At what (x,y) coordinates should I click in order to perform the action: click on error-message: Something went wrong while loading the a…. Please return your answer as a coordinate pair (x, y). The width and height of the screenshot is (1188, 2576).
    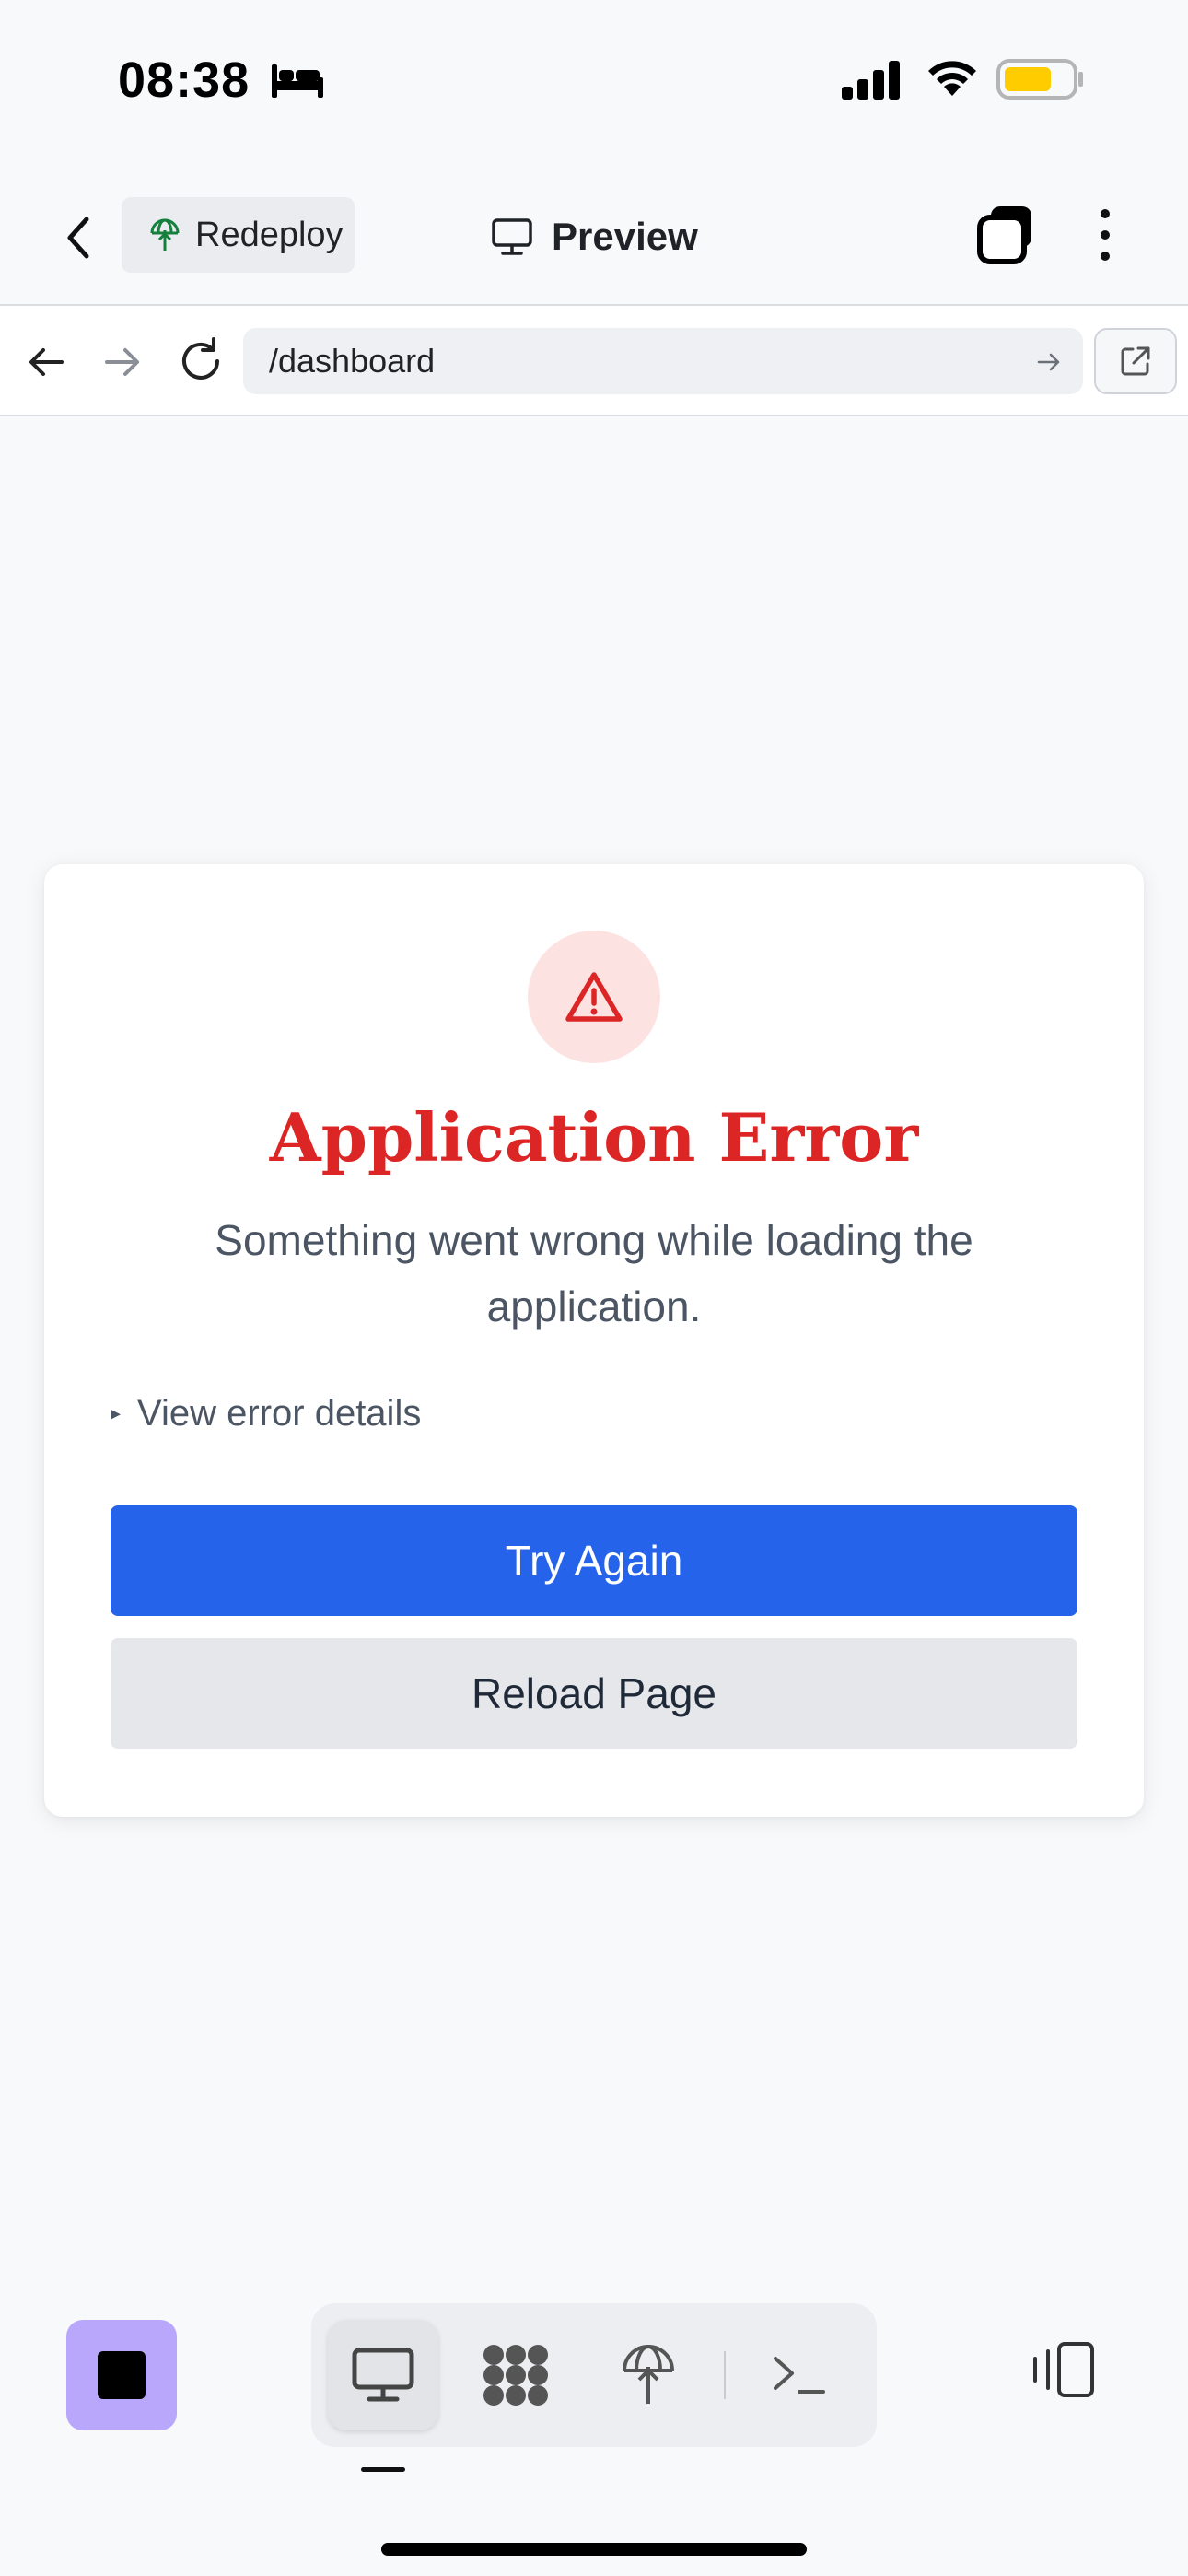
    Looking at the image, I should click on (594, 1273).